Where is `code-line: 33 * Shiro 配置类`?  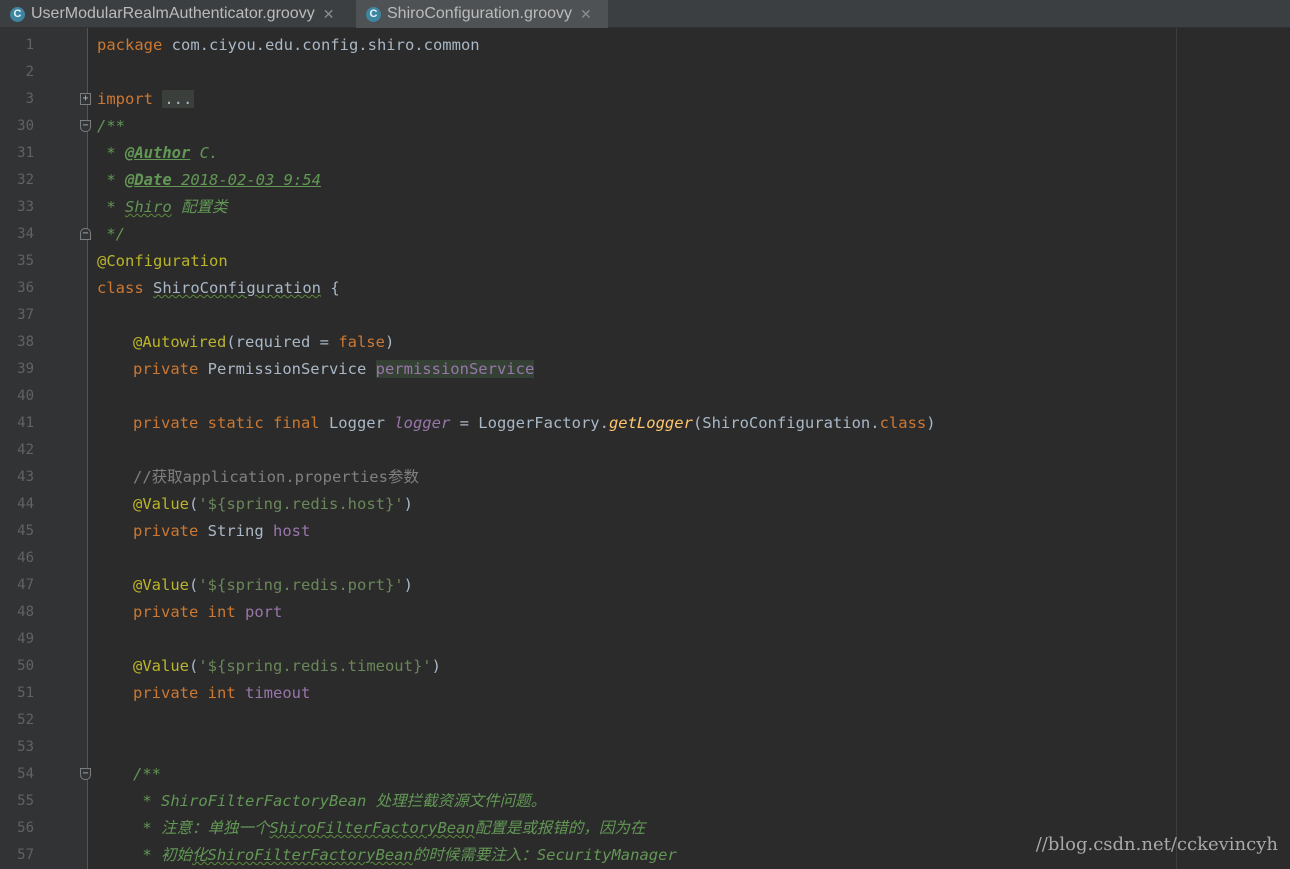 code-line: 33 * Shiro 配置类 is located at coordinates (645, 207).